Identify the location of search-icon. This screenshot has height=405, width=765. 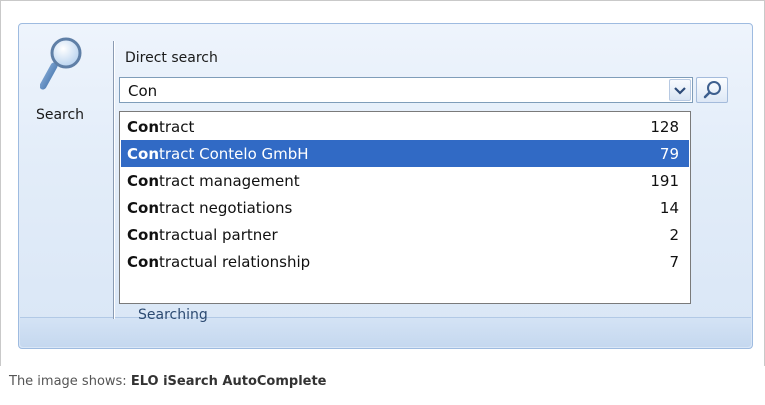
(712, 90).